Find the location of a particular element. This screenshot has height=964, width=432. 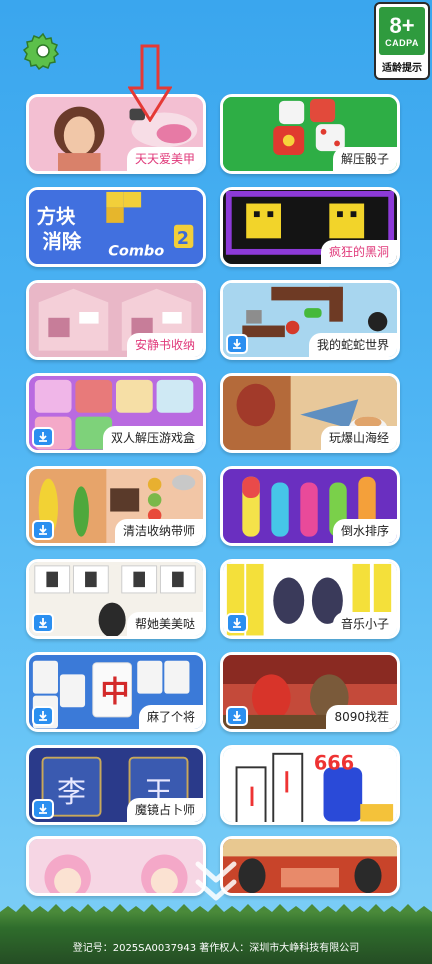

game-card-doublebox: 双人解压游戏盒 is located at coordinates (116, 413).